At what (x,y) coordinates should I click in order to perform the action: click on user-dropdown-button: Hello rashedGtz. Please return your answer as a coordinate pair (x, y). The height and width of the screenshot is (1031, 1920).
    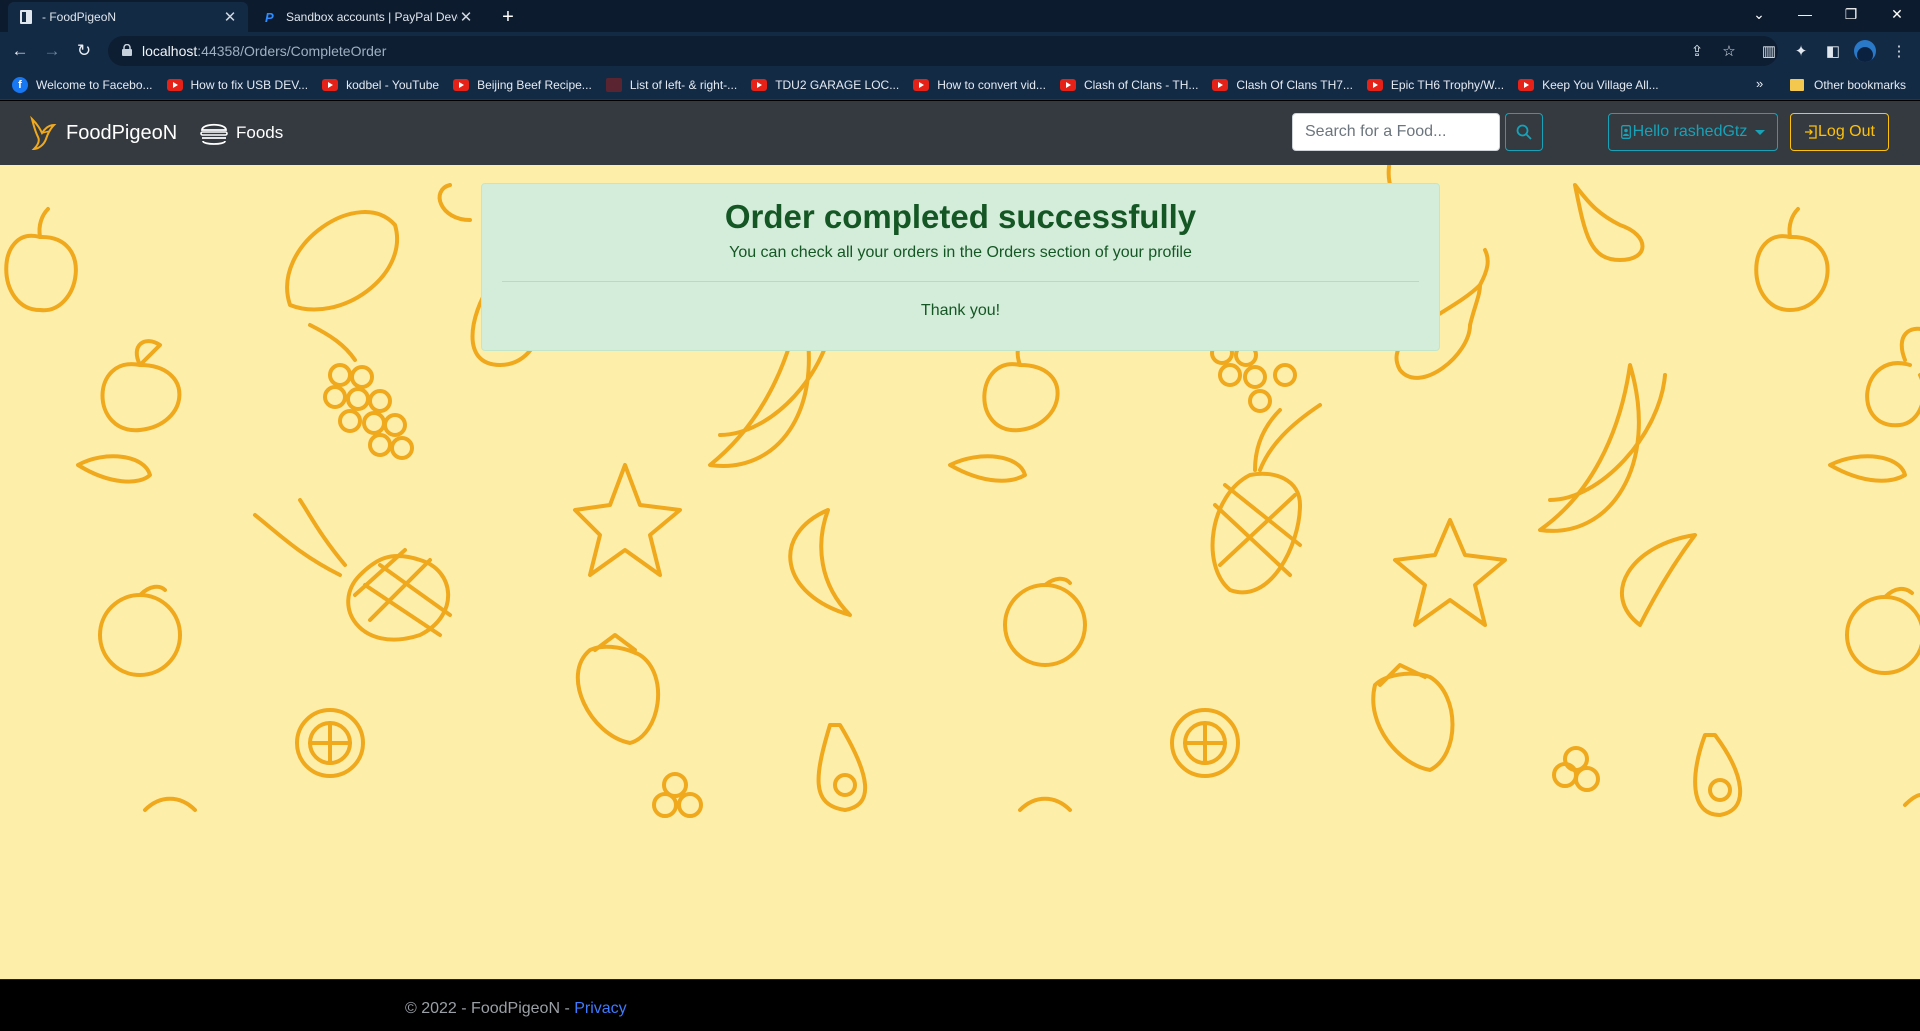
    Looking at the image, I should click on (1693, 132).